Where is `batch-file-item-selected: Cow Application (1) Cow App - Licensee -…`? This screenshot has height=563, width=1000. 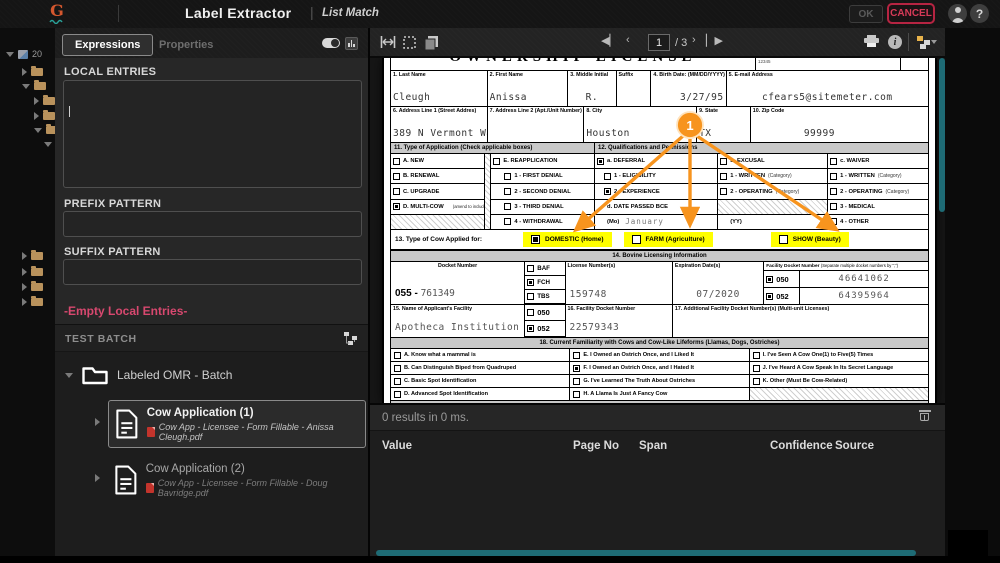 batch-file-item-selected: Cow Application (1) Cow App - Licensee -… is located at coordinates (237, 424).